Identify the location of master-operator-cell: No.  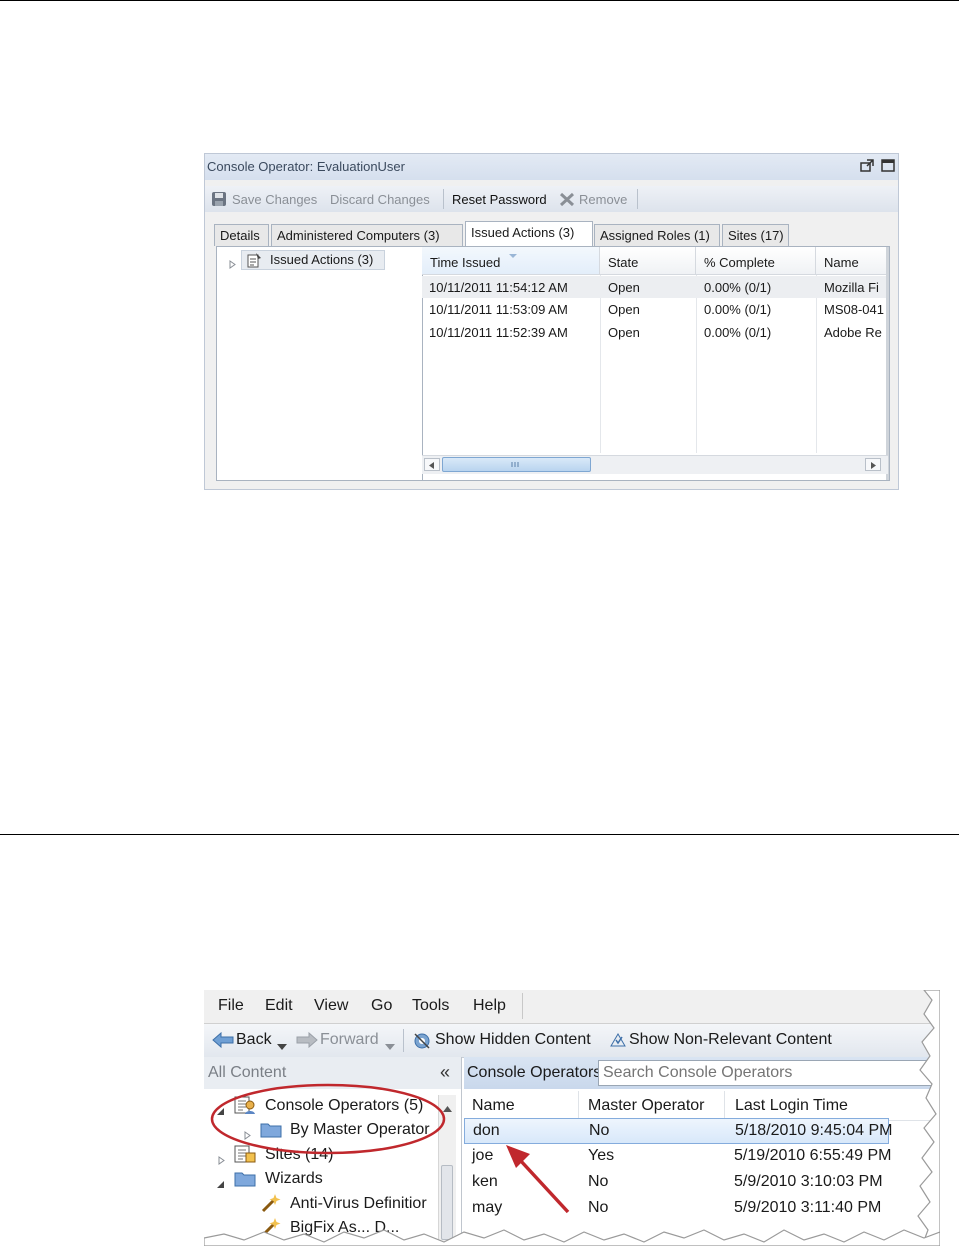
(598, 1207).